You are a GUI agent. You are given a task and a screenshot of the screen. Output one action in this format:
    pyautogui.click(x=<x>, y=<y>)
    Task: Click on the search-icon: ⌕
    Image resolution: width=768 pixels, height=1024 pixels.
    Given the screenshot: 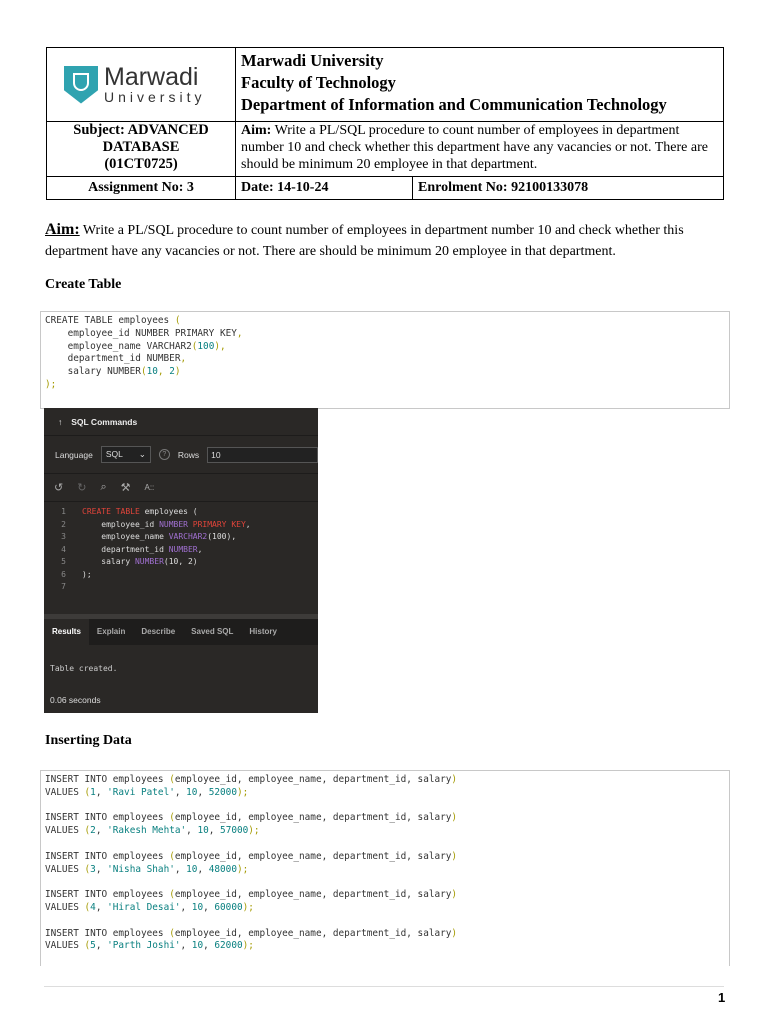 What is the action you would take?
    pyautogui.click(x=103, y=487)
    